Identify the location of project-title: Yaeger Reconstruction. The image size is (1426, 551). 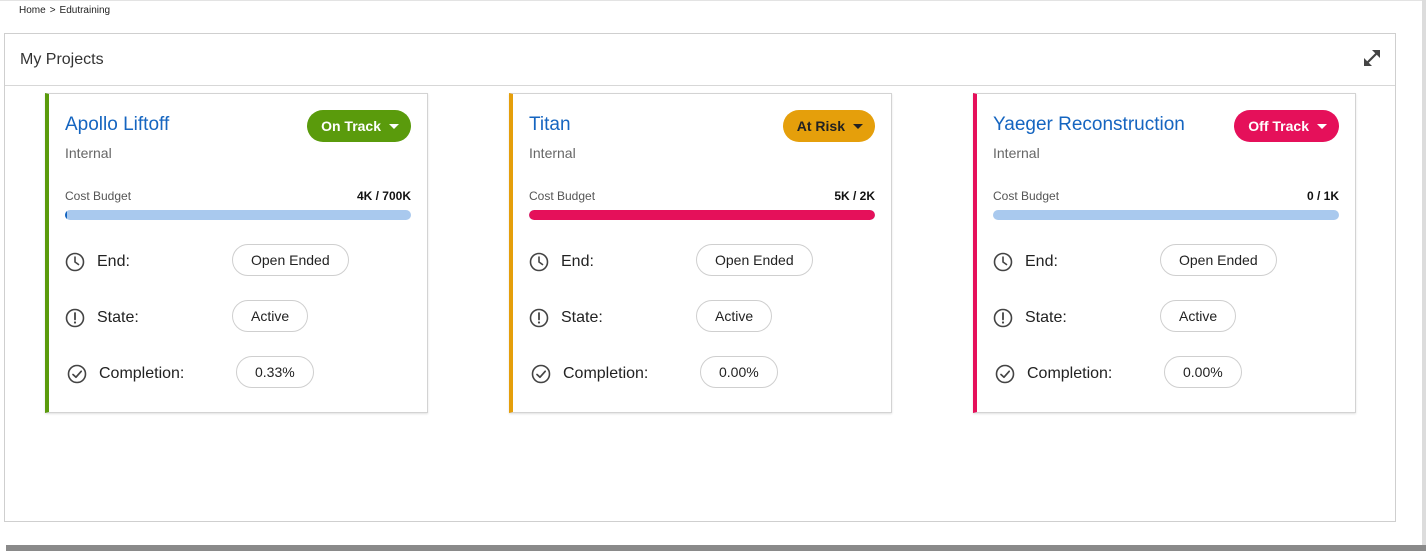
(1089, 125).